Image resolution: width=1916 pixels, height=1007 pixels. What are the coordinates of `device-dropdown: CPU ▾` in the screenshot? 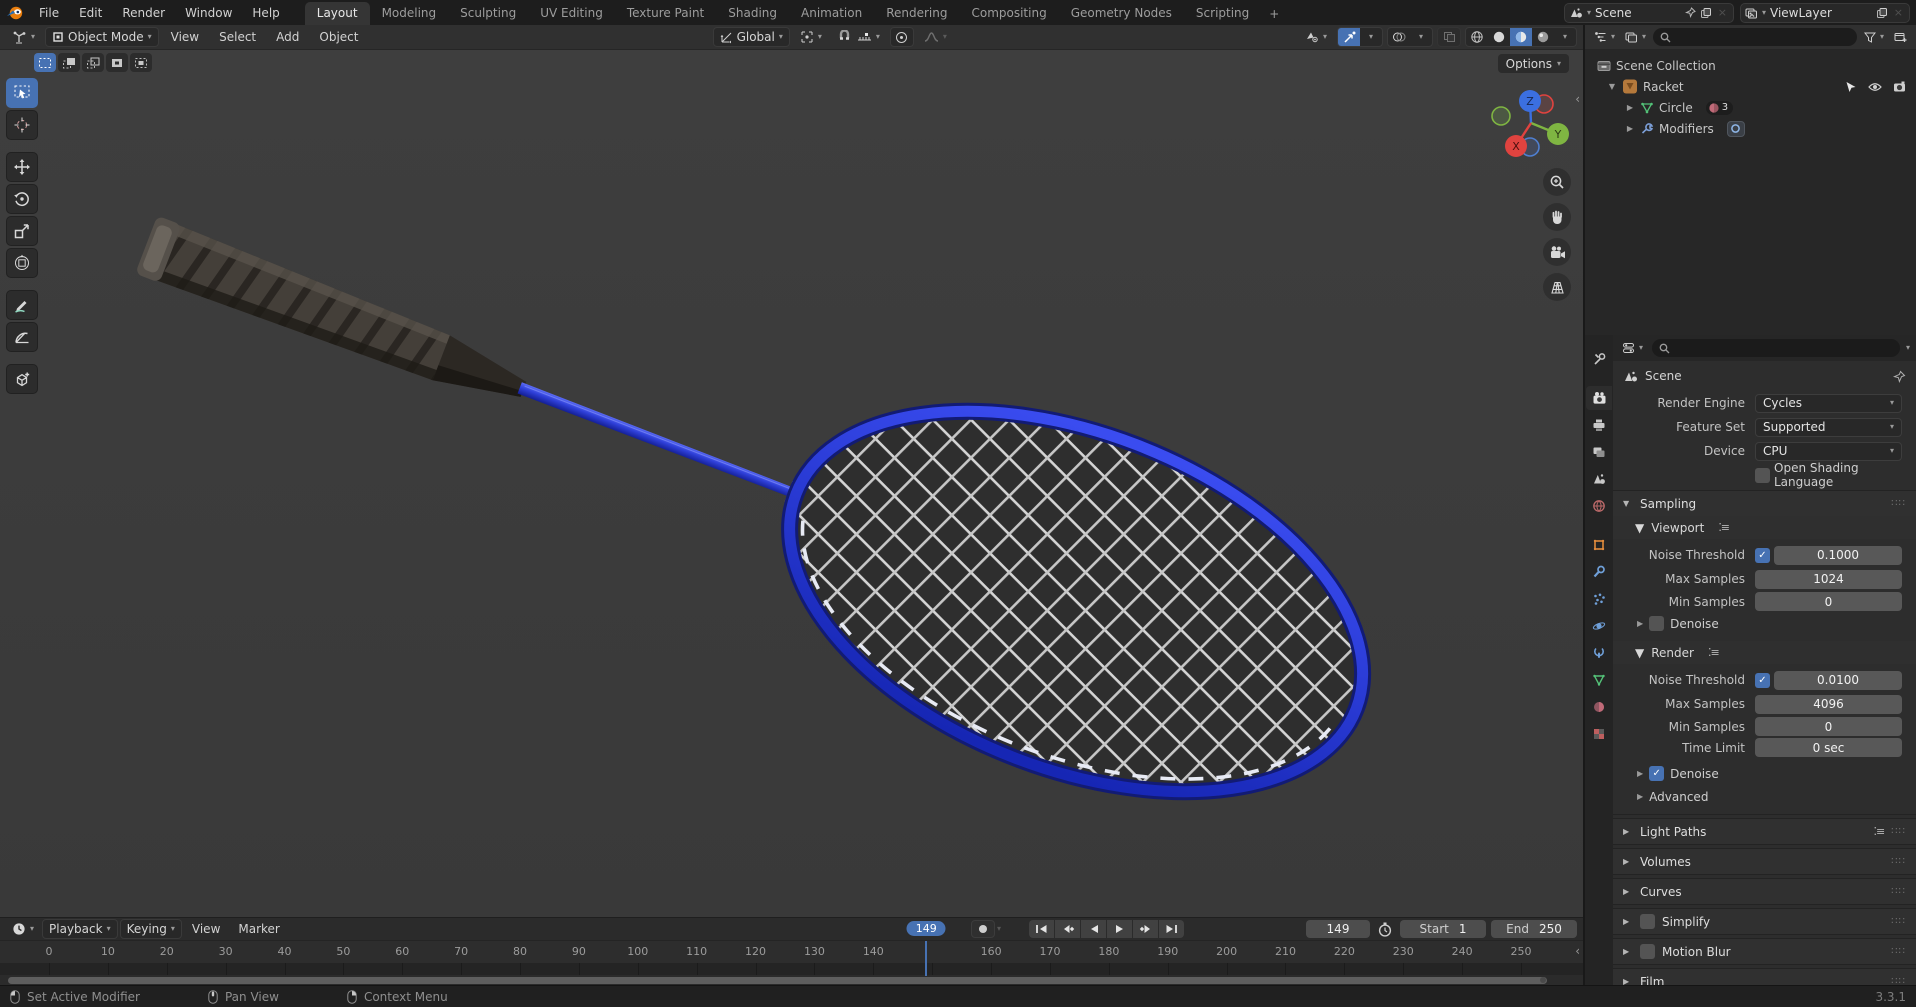 It's located at (1828, 451).